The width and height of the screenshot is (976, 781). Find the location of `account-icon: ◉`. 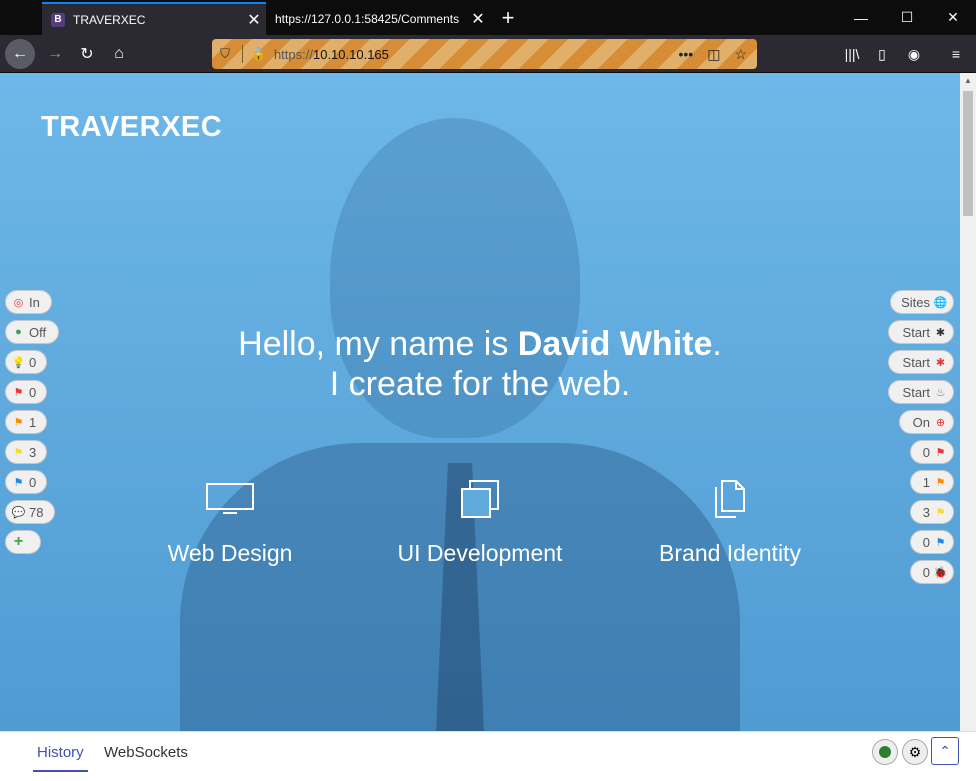

account-icon: ◉ is located at coordinates (914, 54).